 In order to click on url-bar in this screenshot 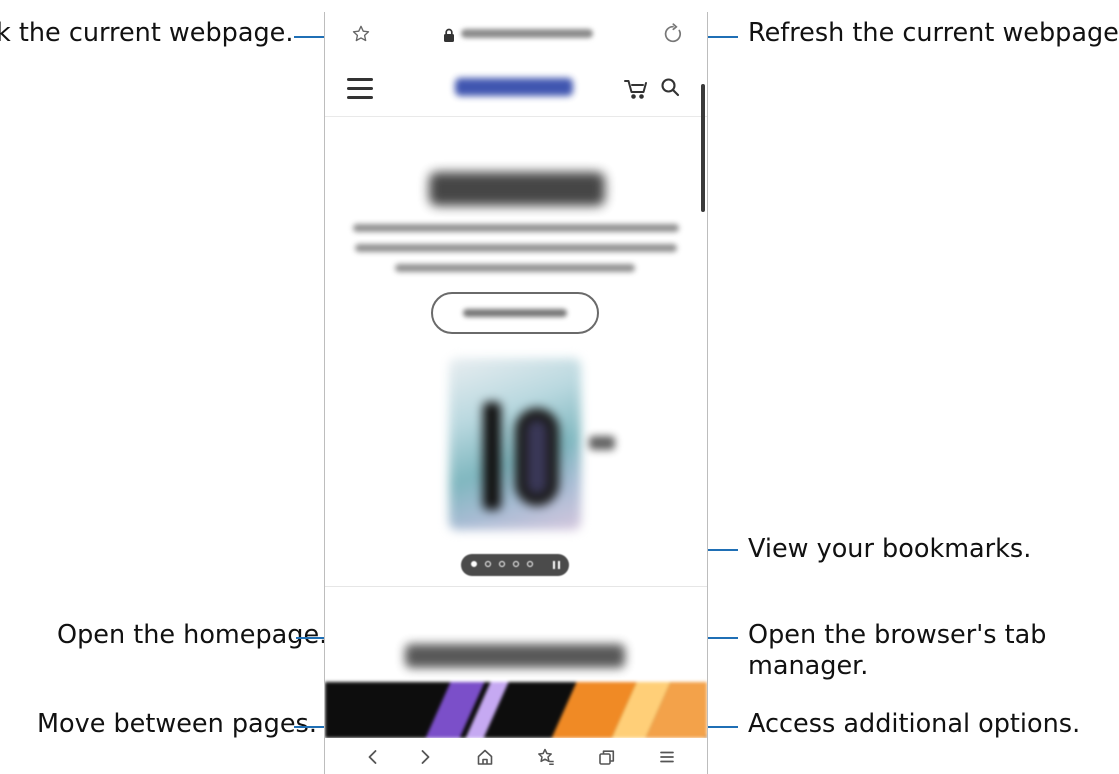, I will do `click(516, 36)`.